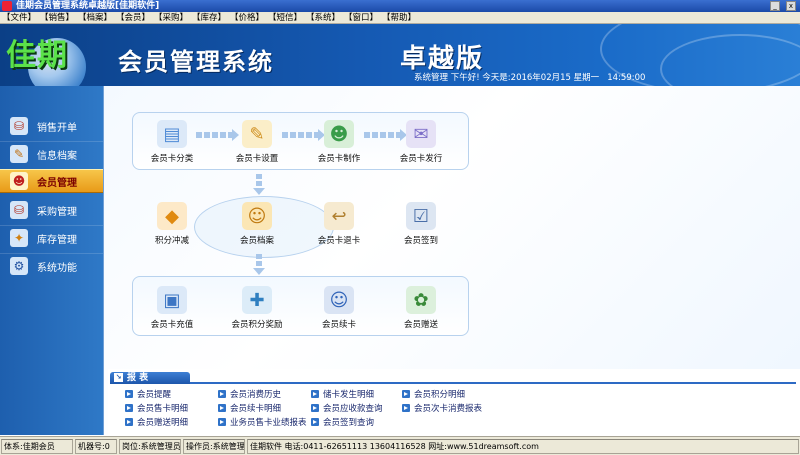  What do you see at coordinates (57, 240) in the screenshot?
I see `sidebar-item-label: 库存管理` at bounding box center [57, 240].